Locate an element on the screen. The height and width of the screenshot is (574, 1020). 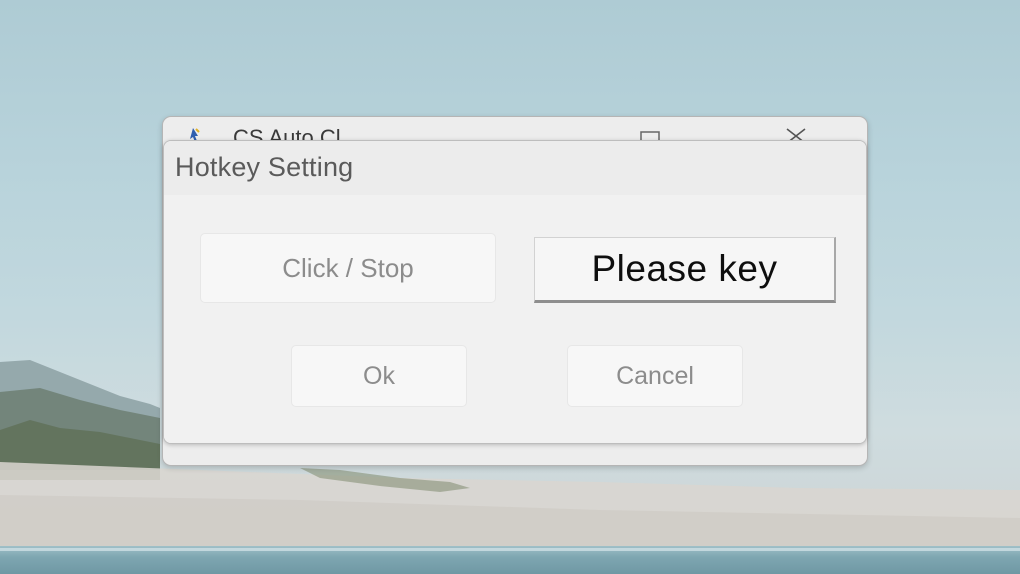
cancel-label: Cancel is located at coordinates (655, 375).